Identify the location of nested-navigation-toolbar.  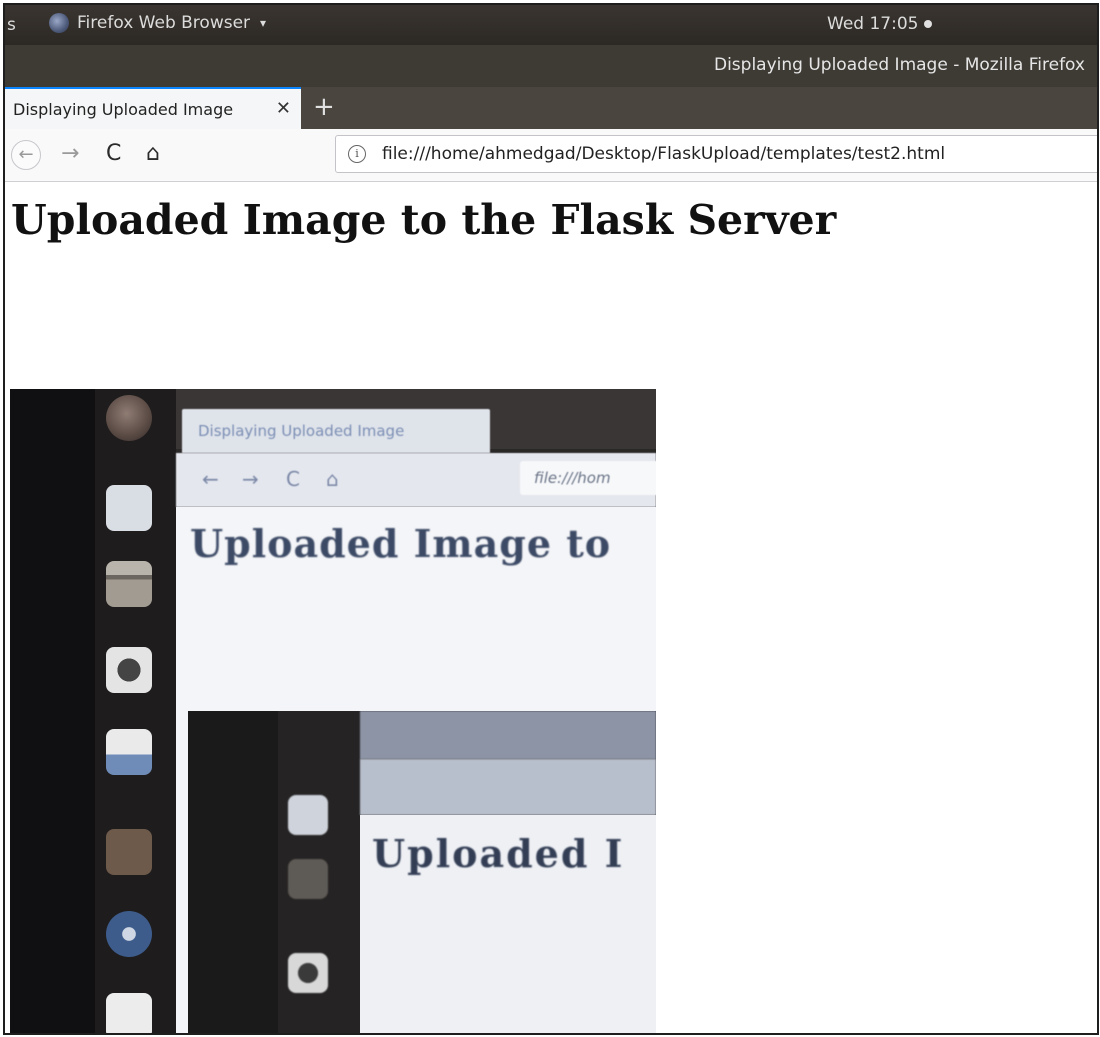
(508, 787).